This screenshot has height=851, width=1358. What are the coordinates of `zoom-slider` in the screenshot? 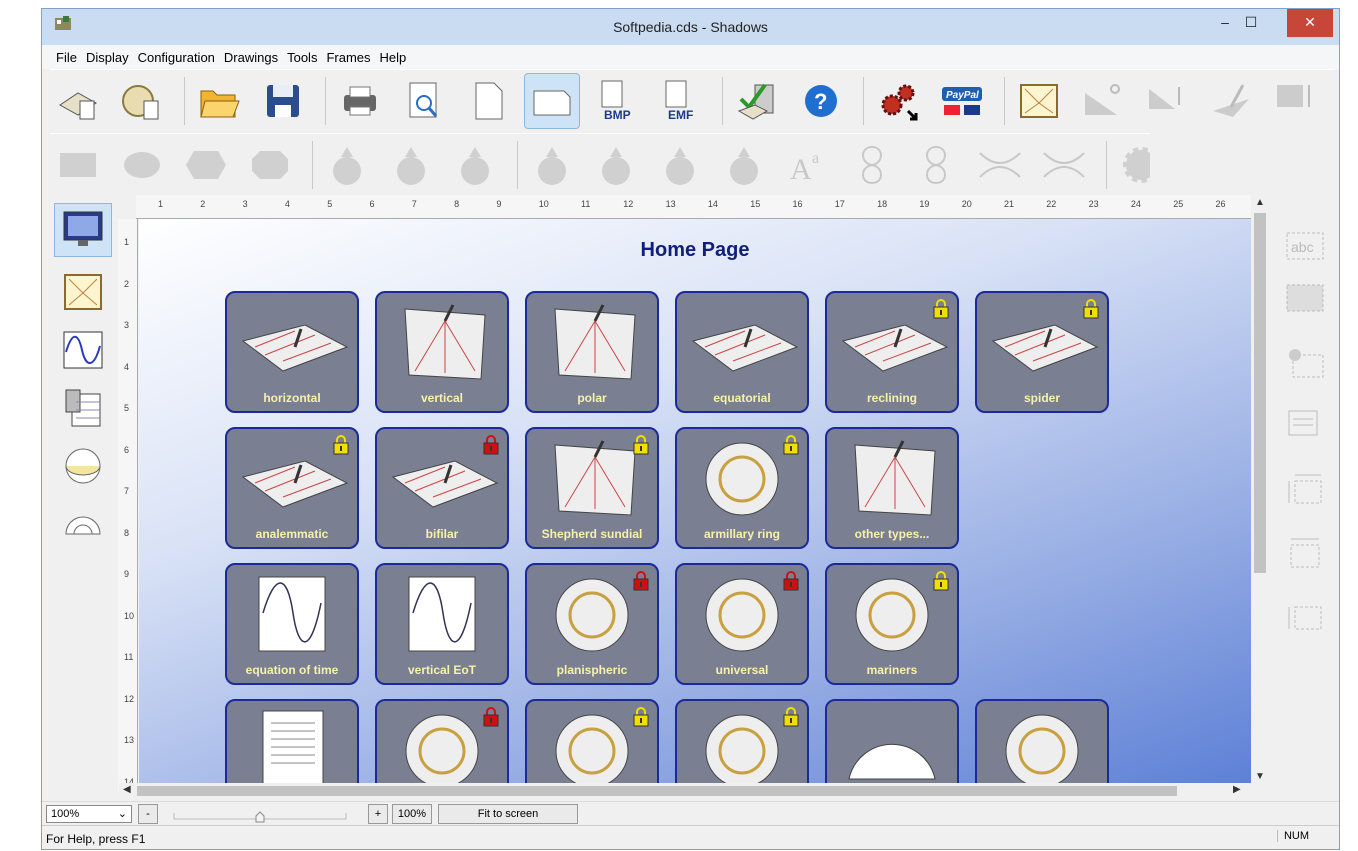 It's located at (260, 814).